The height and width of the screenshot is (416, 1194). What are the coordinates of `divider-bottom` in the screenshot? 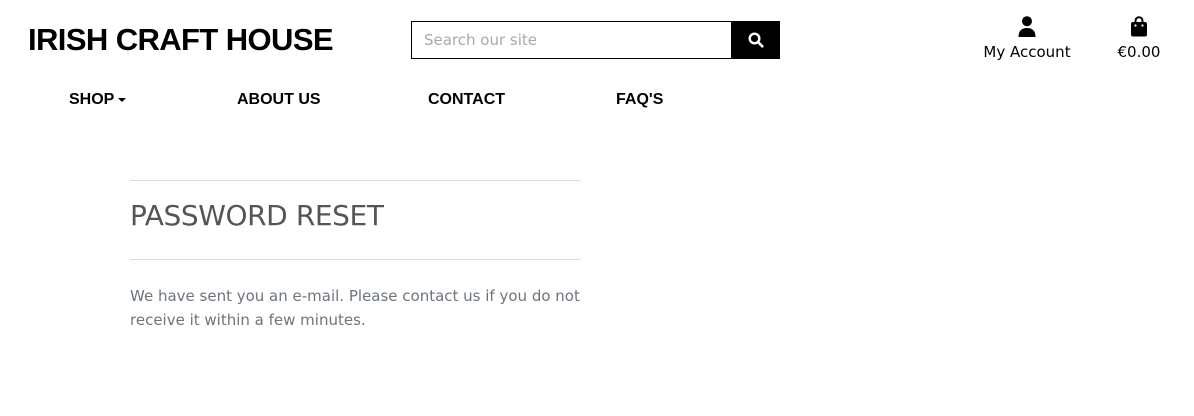 It's located at (355, 259).